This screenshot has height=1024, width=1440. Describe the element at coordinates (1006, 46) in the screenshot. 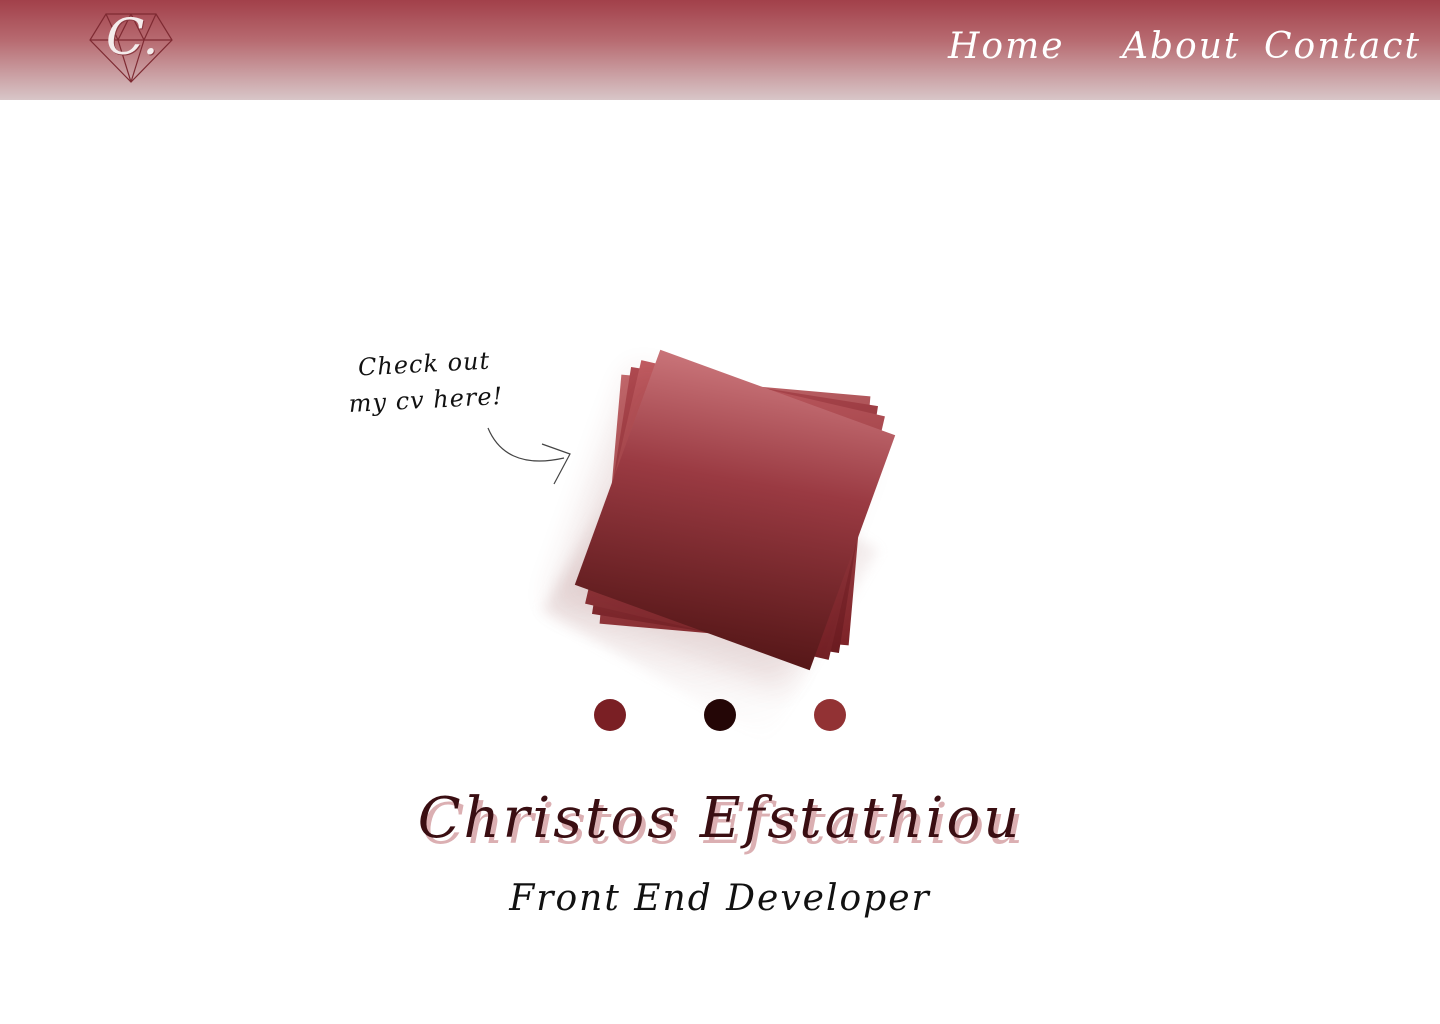

I see `nav-home-link: Home` at that location.